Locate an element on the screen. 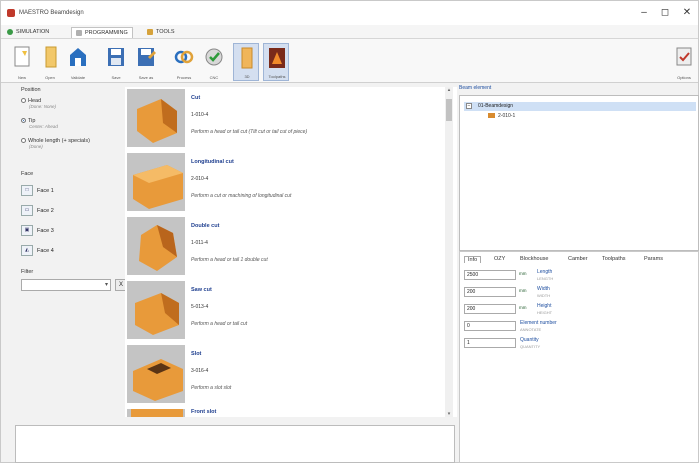 The image size is (699, 463). quantity-input: 1 is located at coordinates (490, 343).